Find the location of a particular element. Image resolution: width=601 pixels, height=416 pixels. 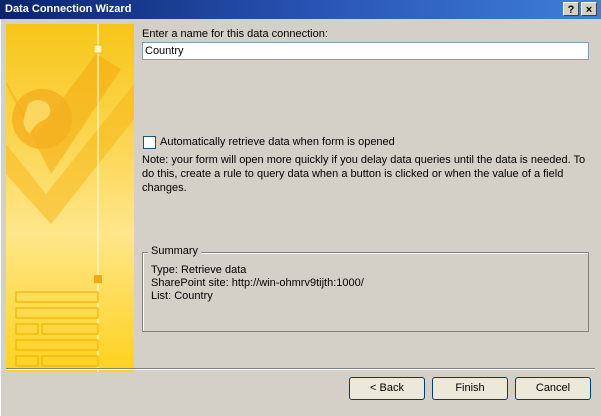

help-button: ? is located at coordinates (571, 9).